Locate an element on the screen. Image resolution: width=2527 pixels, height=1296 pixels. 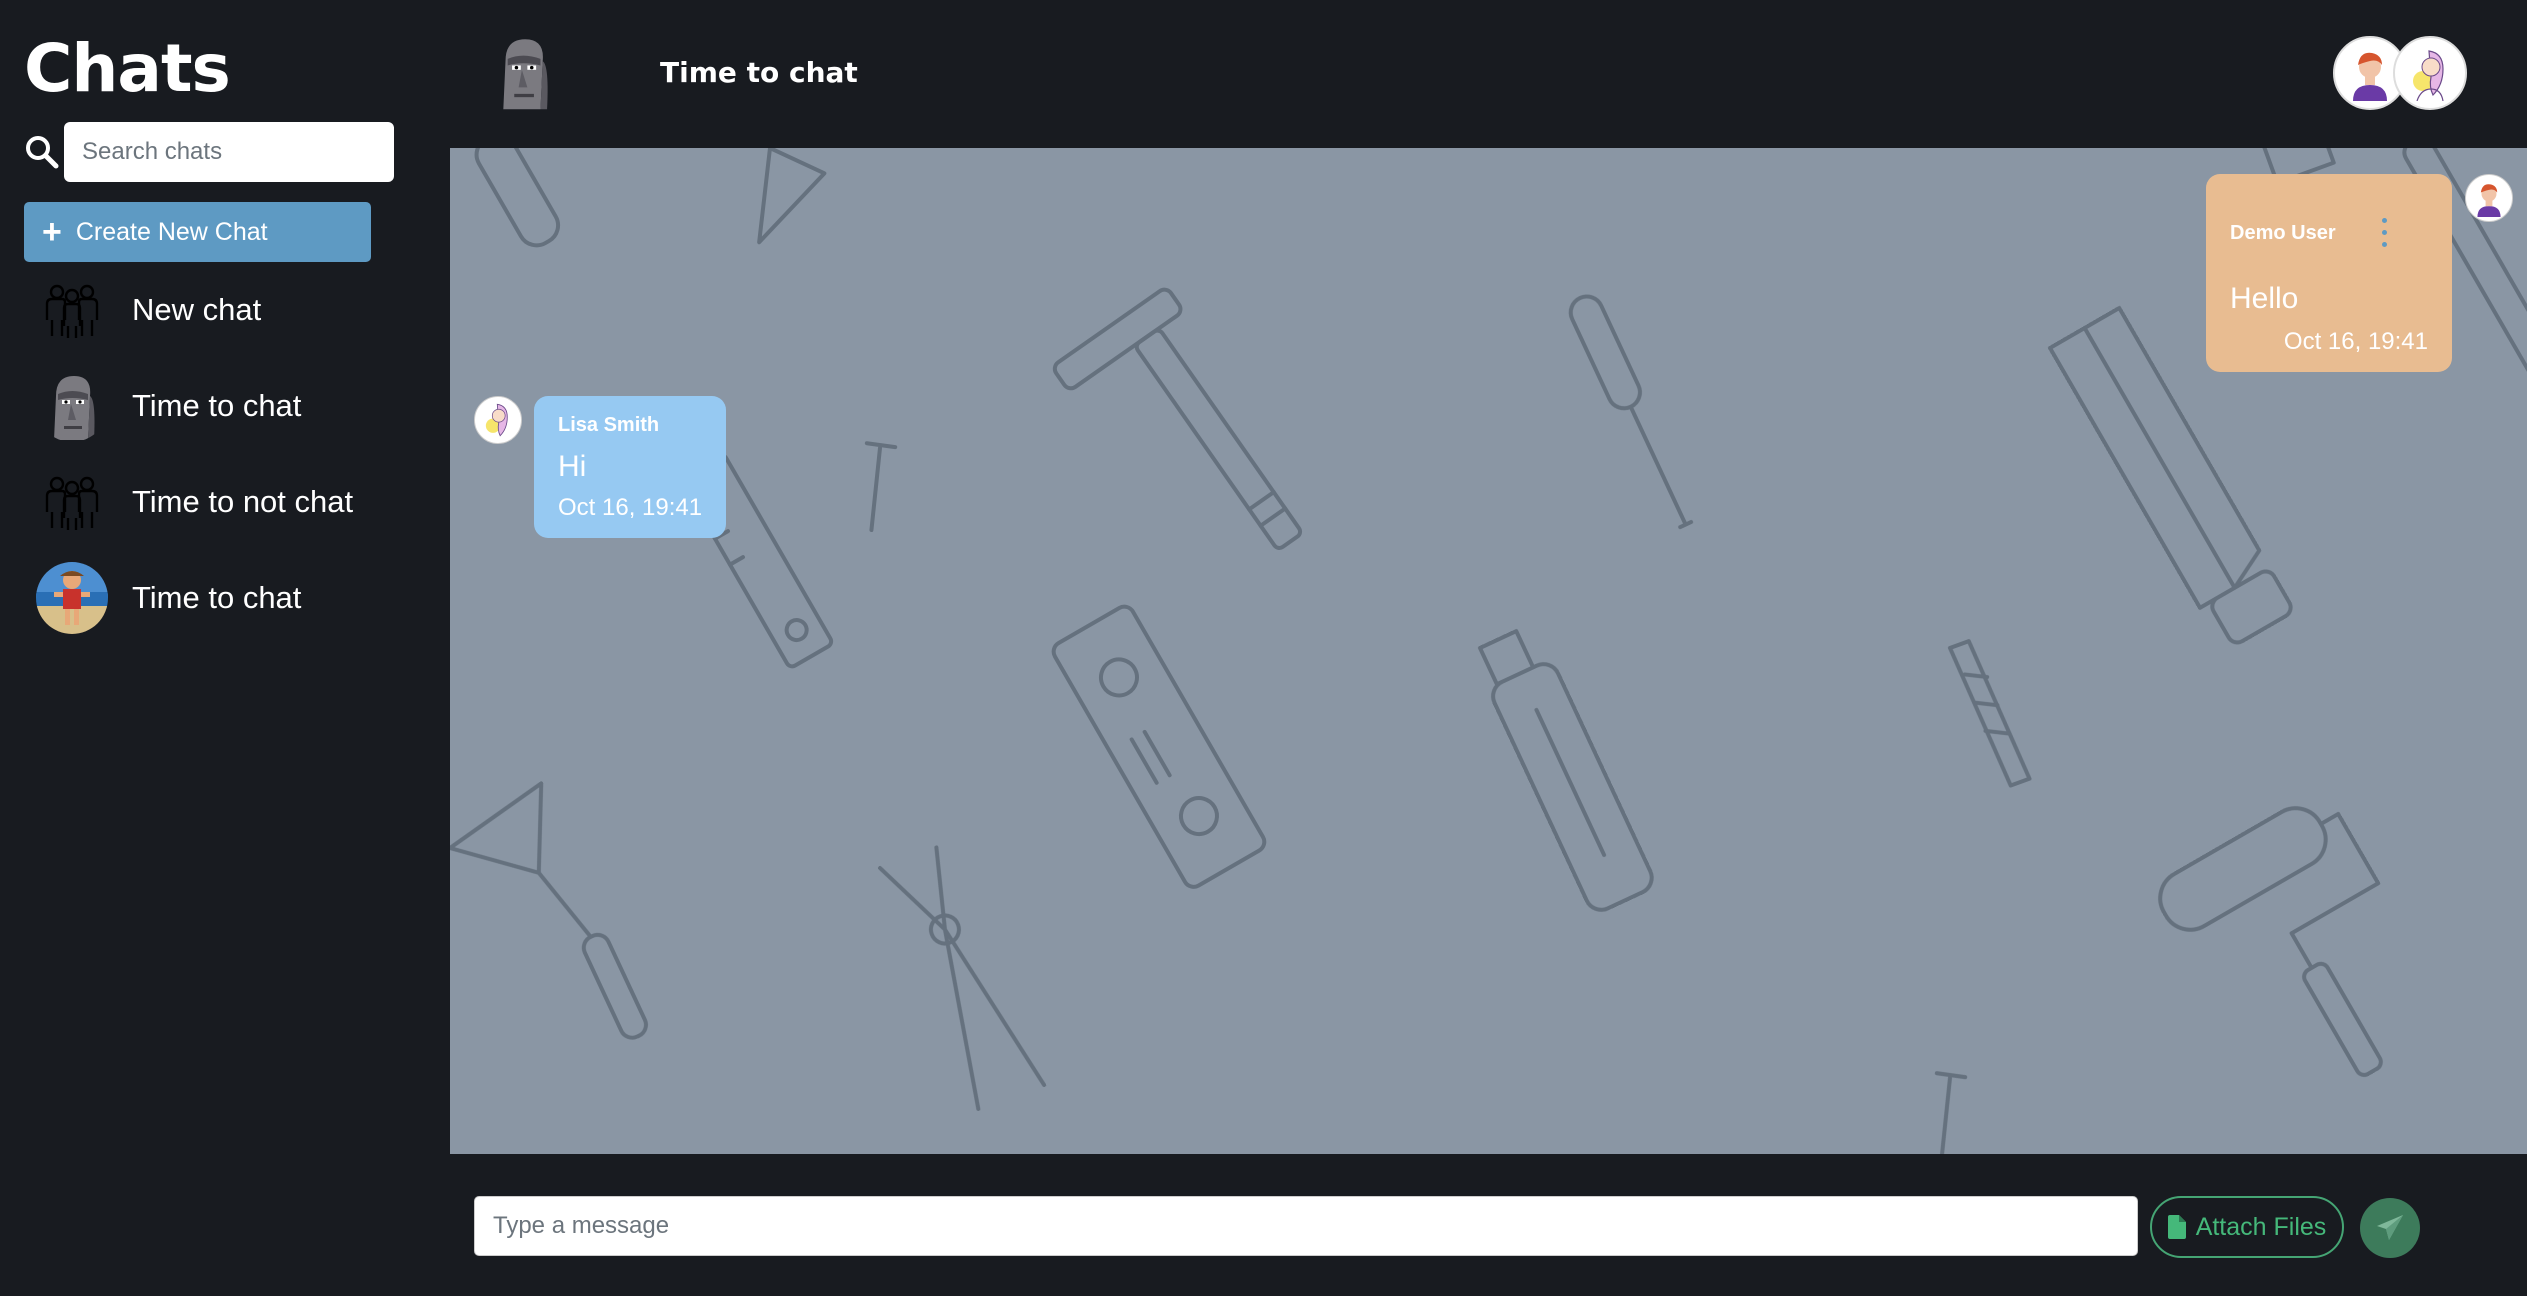
kebab-menu-icon is located at coordinates (2384, 232).